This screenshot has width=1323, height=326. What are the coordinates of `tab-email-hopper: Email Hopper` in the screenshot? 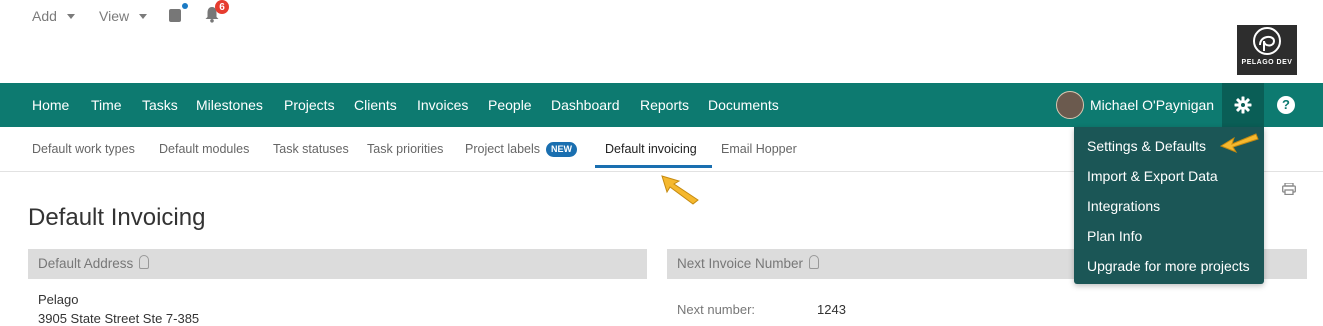 It's located at (759, 149).